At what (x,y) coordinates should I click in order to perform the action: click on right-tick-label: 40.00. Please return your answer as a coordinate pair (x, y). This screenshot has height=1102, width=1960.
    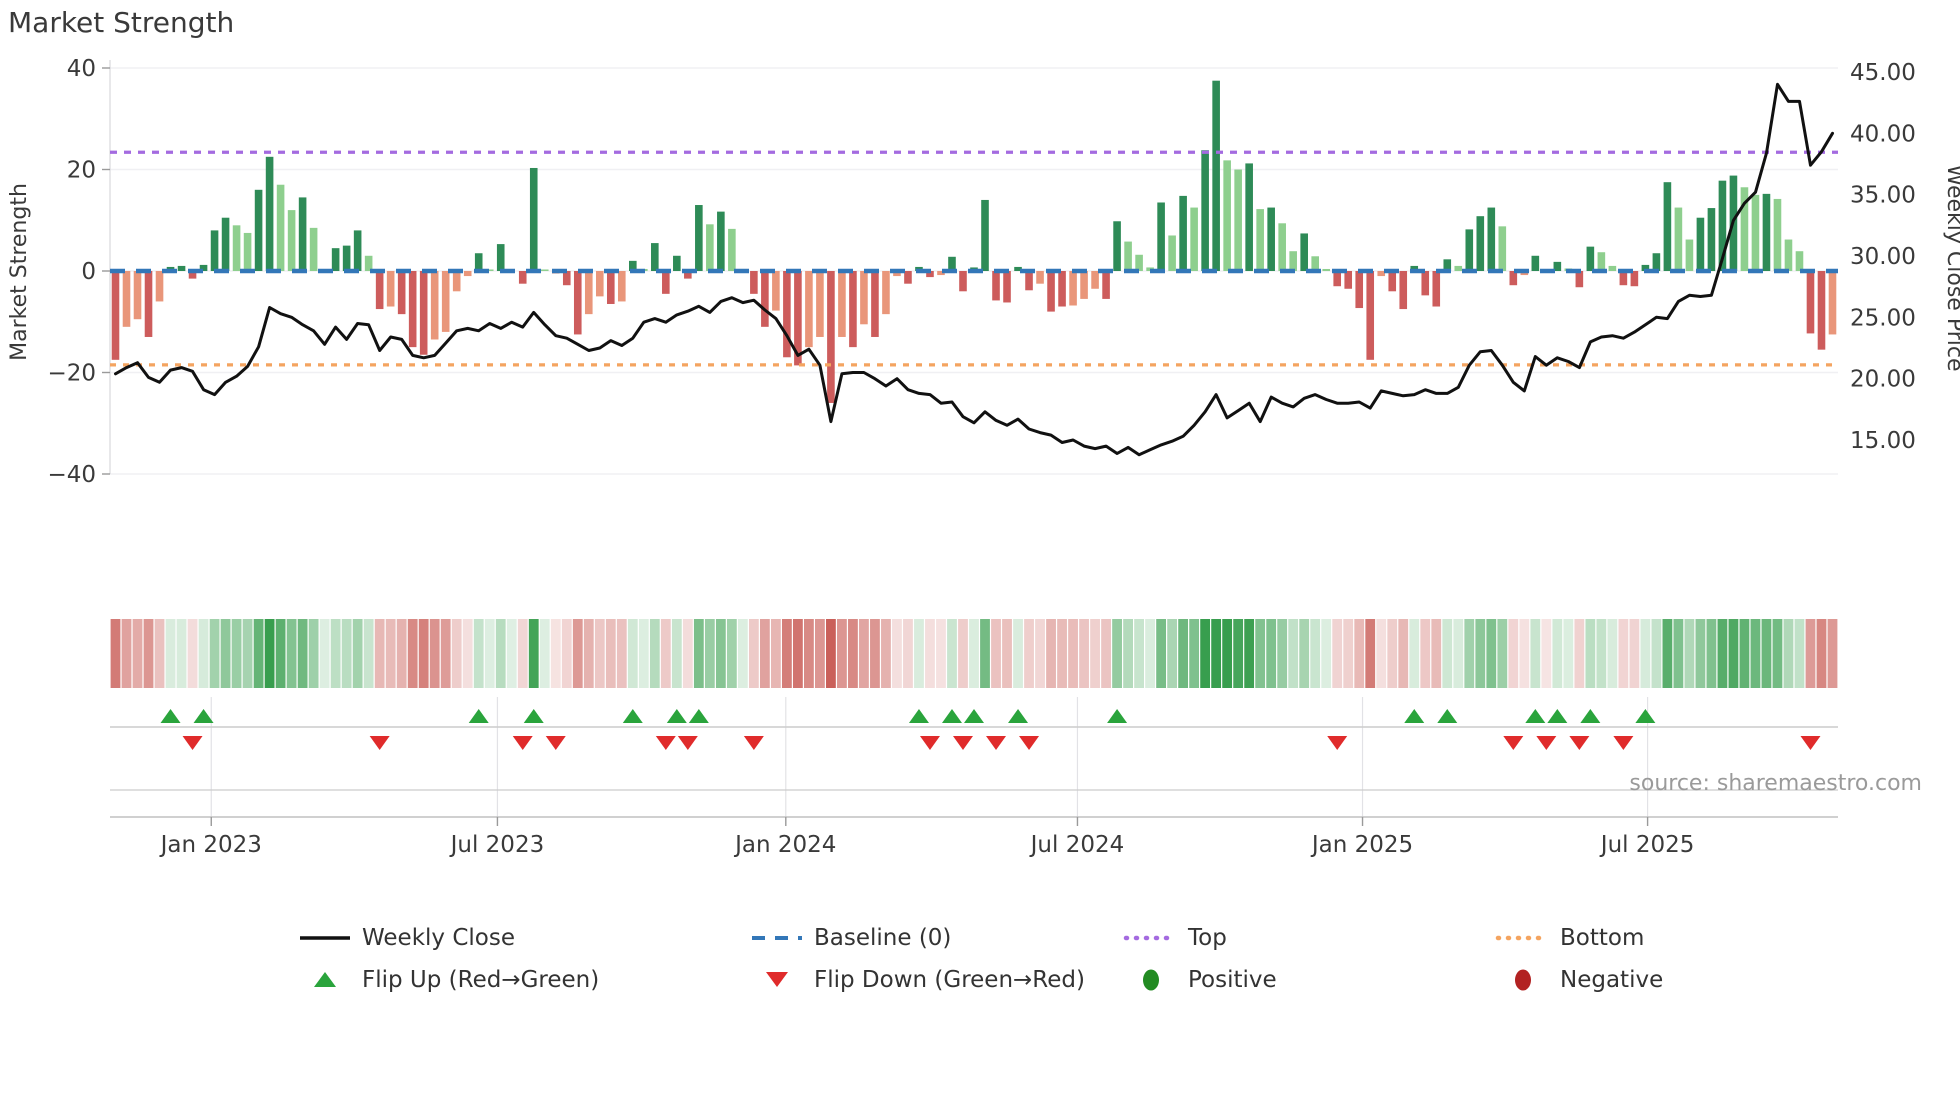
    Looking at the image, I should click on (1883, 134).